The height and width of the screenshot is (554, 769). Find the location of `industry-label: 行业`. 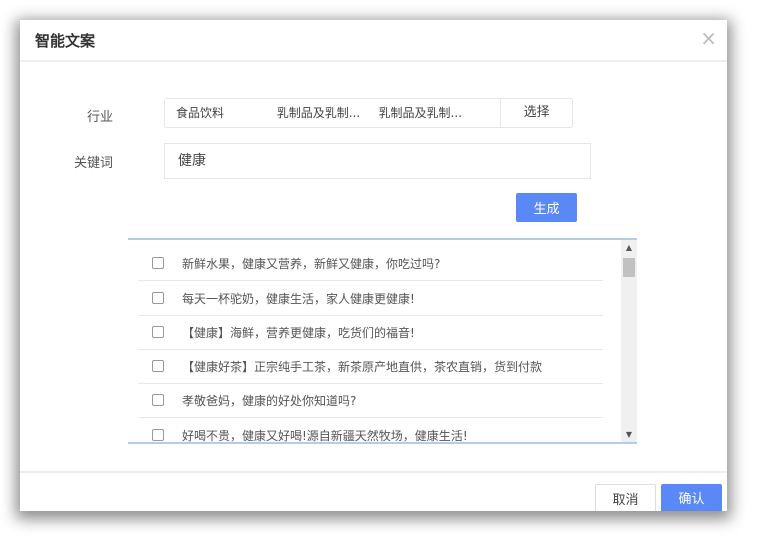

industry-label: 行业 is located at coordinates (99, 117).